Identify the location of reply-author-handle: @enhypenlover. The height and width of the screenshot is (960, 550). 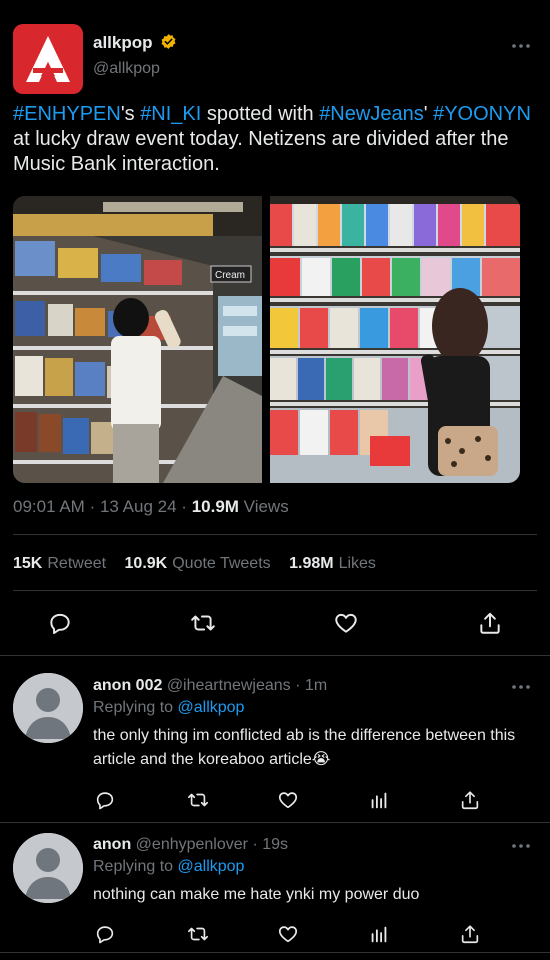
(192, 844).